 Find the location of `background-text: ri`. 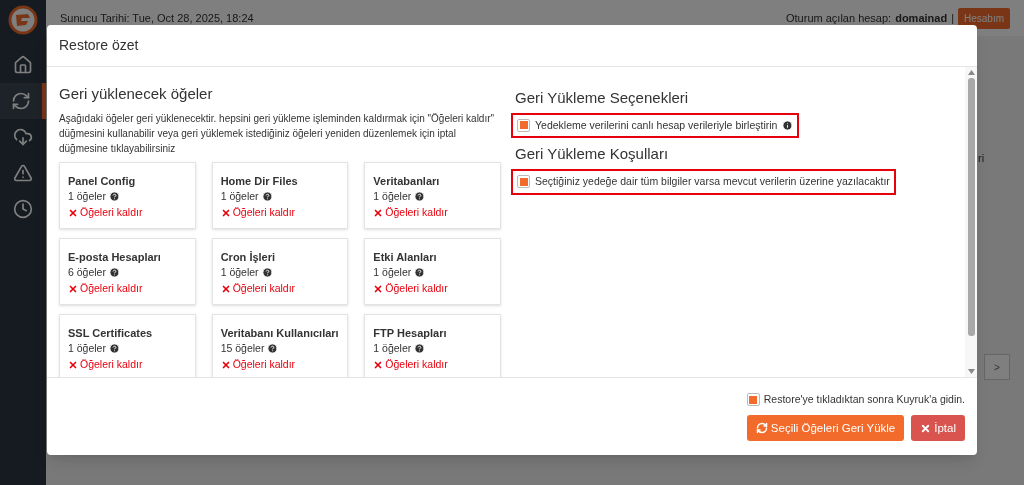

background-text: ri is located at coordinates (981, 158).